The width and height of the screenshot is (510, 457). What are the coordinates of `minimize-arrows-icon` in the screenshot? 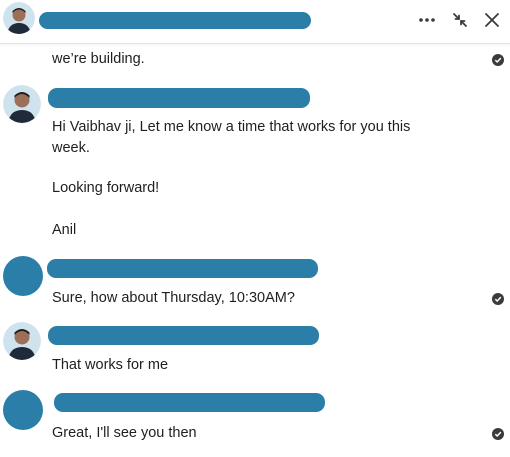 It's located at (460, 20).